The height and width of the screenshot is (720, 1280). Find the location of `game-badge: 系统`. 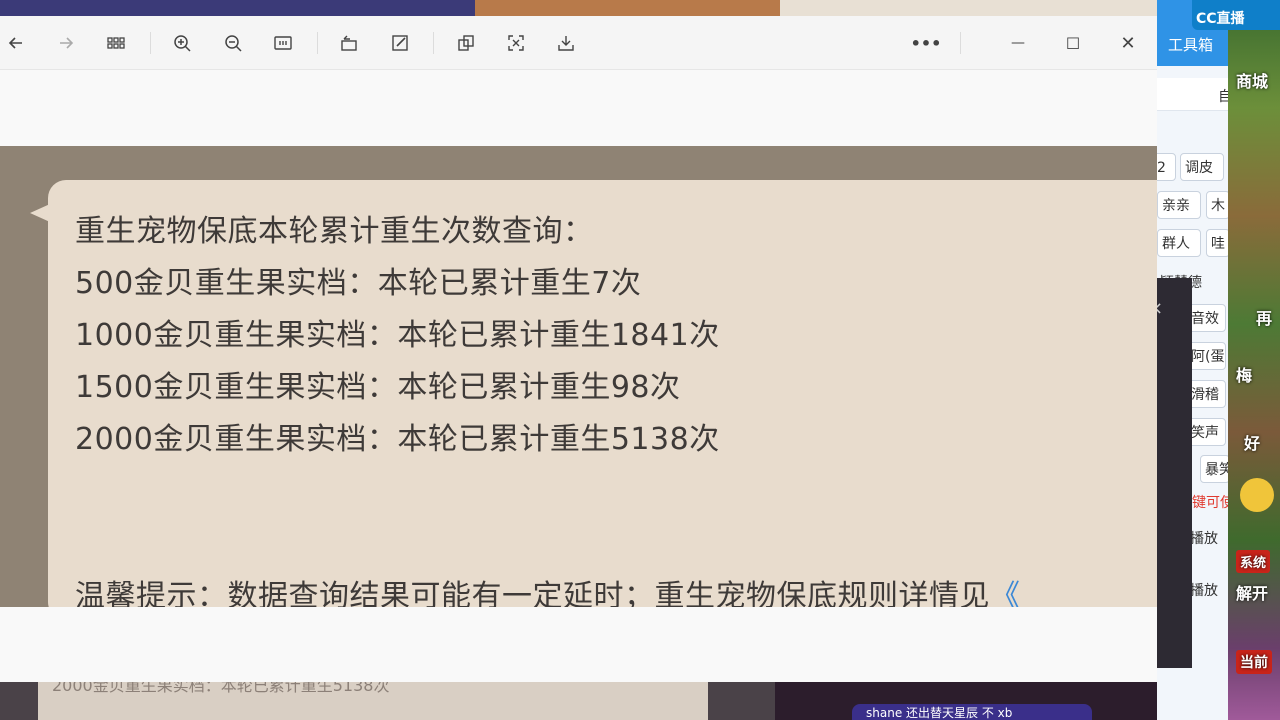

game-badge: 系统 is located at coordinates (1253, 561).